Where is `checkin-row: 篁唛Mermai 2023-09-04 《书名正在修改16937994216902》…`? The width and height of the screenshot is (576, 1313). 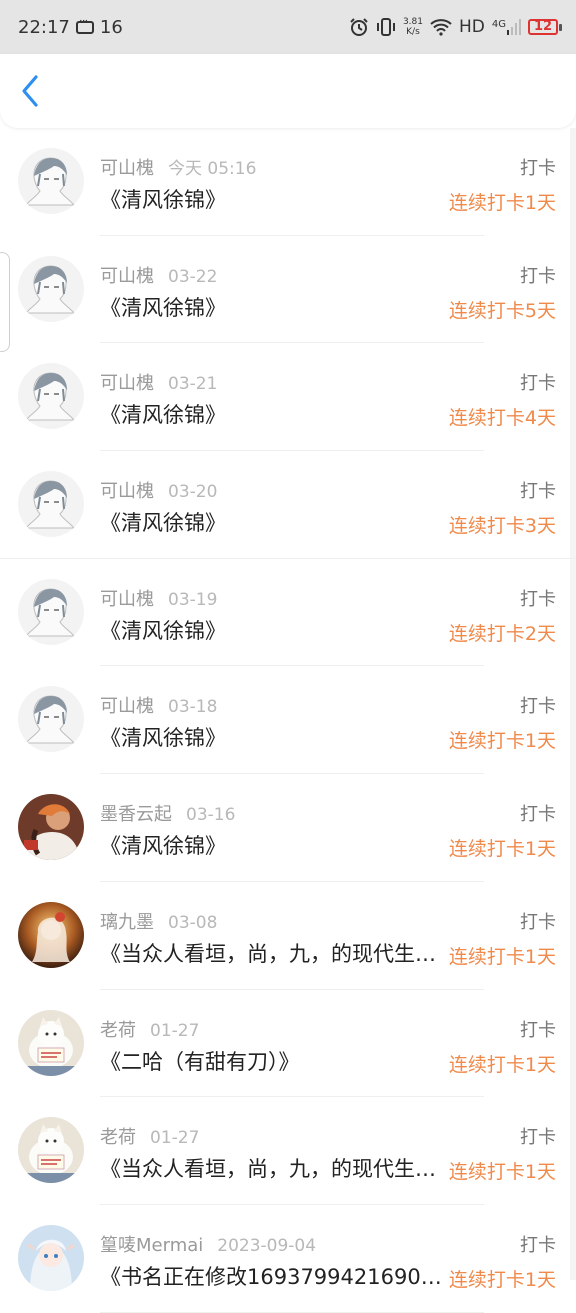
checkin-row: 篁唛Mermai 2023-09-04 《书名正在修改16937994216902》… is located at coordinates (288, 1259).